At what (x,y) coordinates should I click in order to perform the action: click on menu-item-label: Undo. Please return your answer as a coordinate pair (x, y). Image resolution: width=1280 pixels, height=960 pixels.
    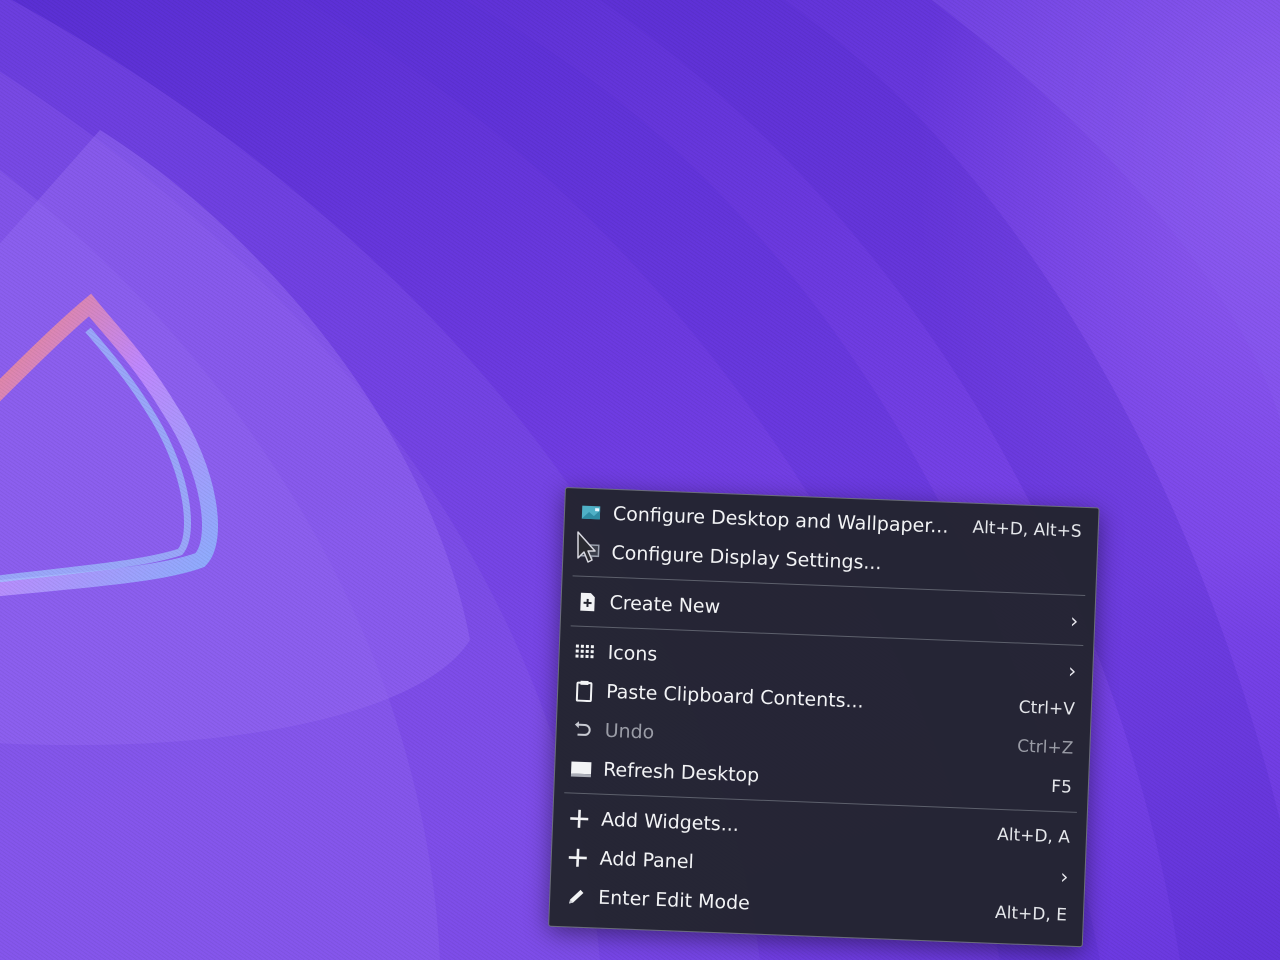
    Looking at the image, I should click on (629, 731).